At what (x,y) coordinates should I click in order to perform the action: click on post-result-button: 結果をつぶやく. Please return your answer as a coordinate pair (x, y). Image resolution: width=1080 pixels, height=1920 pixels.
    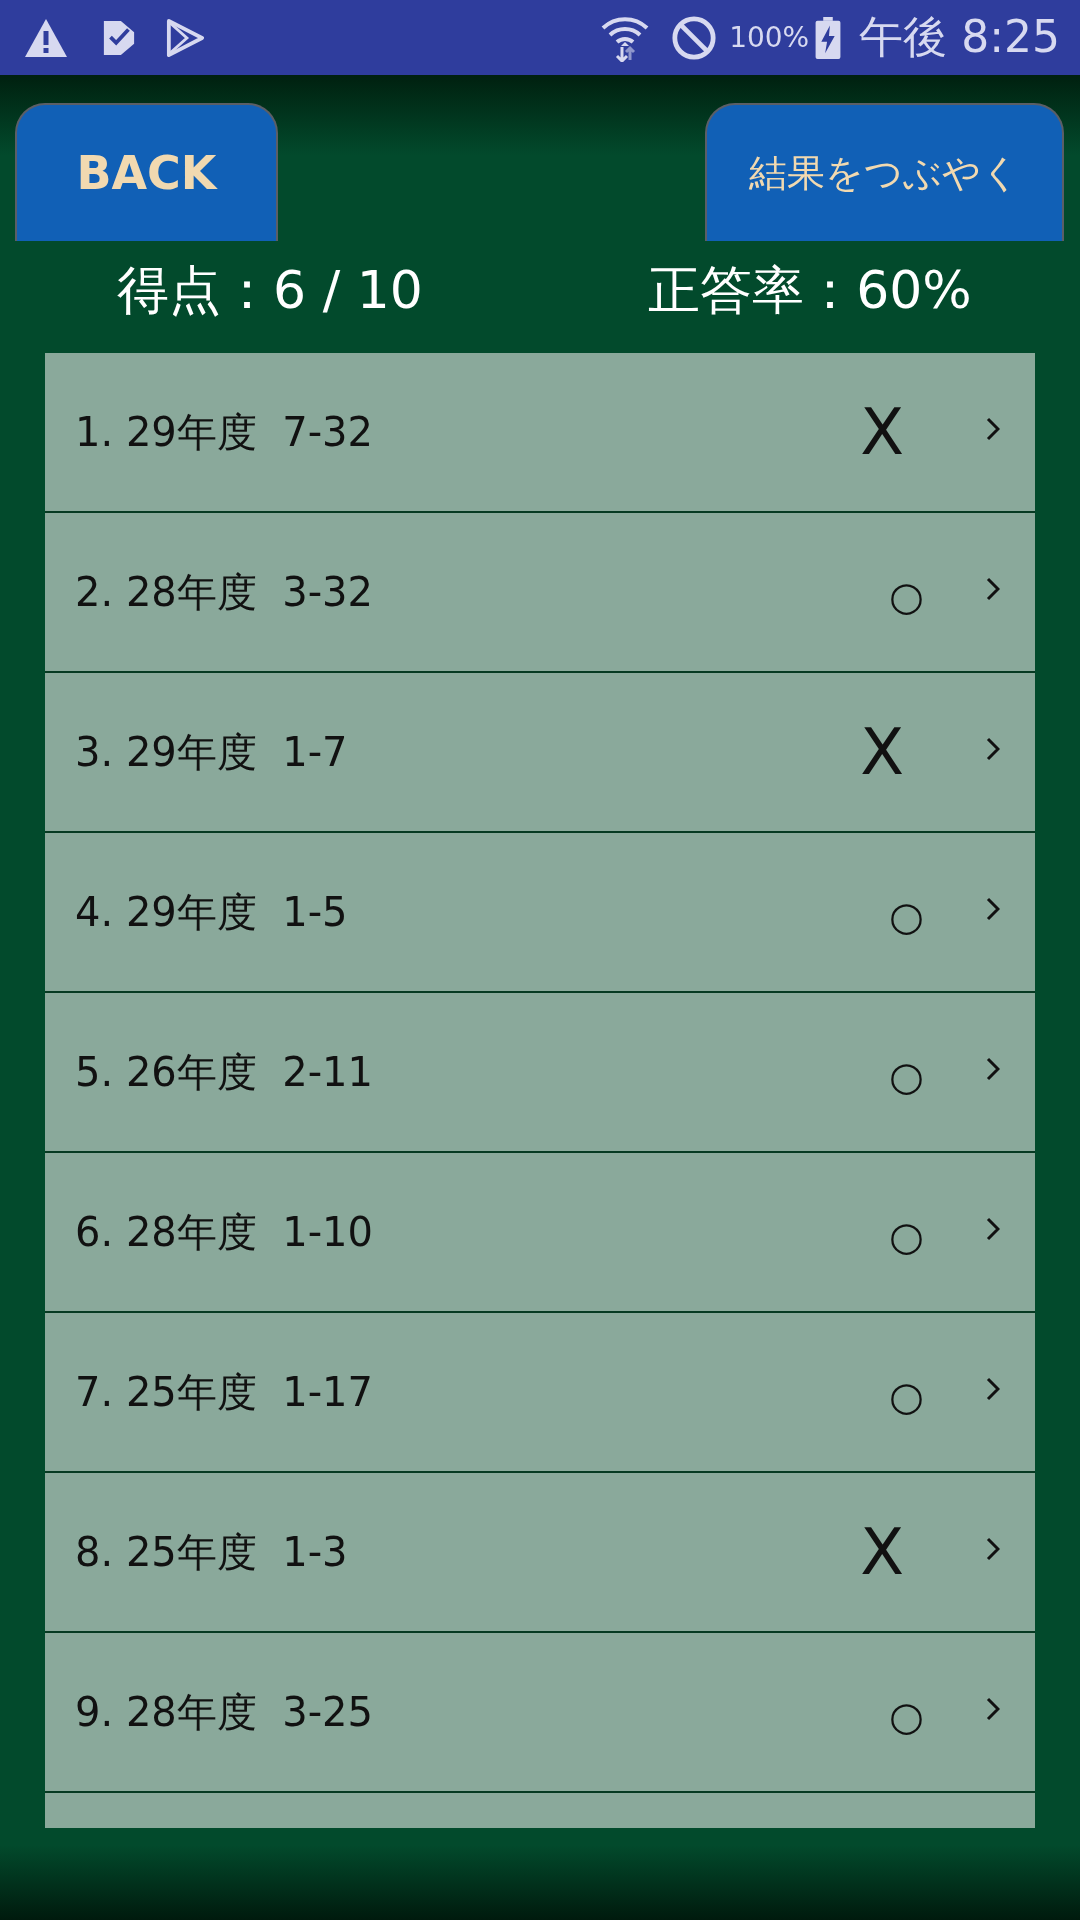
    Looking at the image, I should click on (884, 172).